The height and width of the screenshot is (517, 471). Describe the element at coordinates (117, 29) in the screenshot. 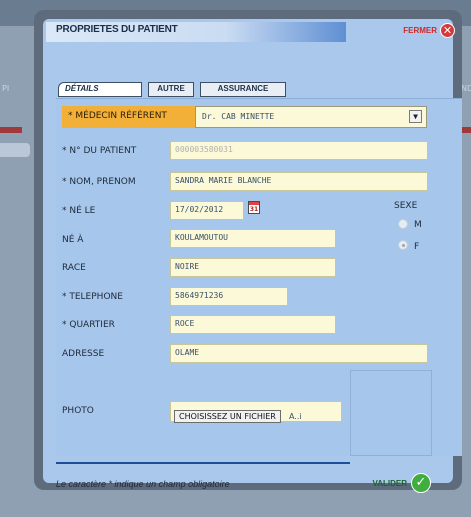

I see `dialog-title: PROPRIETES DU PATIENT` at that location.